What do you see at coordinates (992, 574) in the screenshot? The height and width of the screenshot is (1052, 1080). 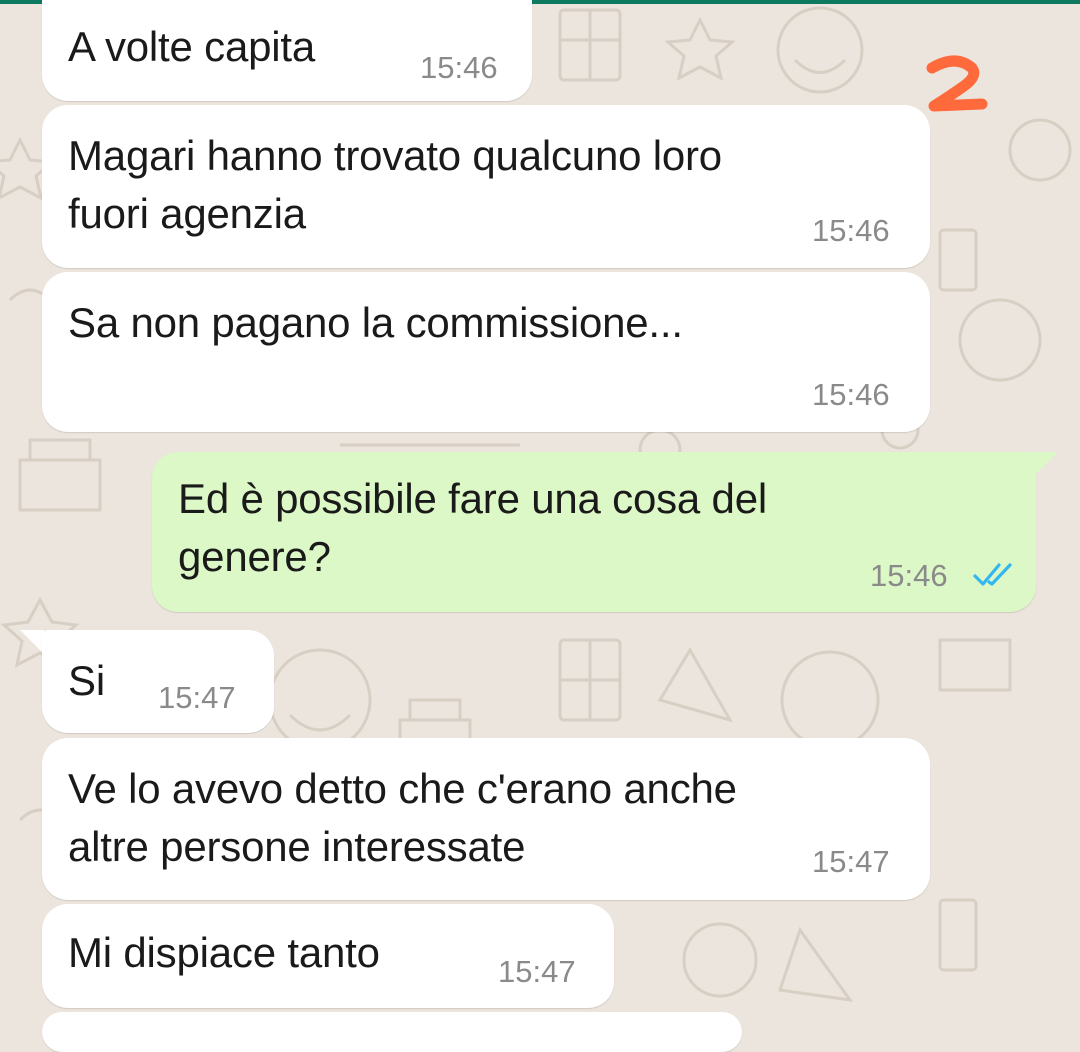 I see `read-double-check-icon` at bounding box center [992, 574].